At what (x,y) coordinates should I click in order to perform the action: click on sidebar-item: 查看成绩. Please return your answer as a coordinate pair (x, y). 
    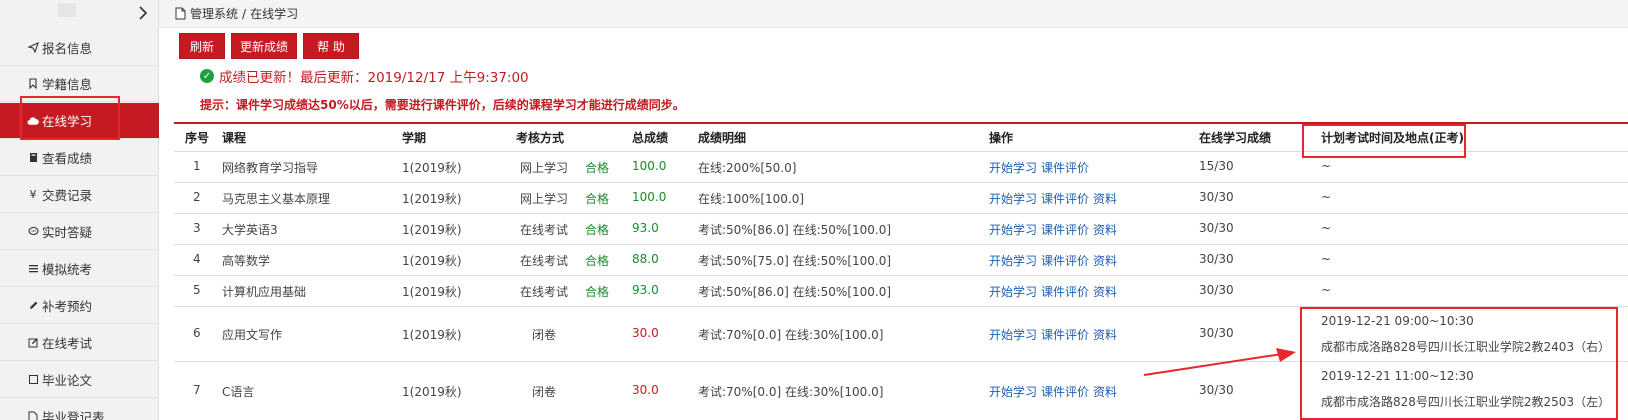
    Looking at the image, I should click on (79, 158).